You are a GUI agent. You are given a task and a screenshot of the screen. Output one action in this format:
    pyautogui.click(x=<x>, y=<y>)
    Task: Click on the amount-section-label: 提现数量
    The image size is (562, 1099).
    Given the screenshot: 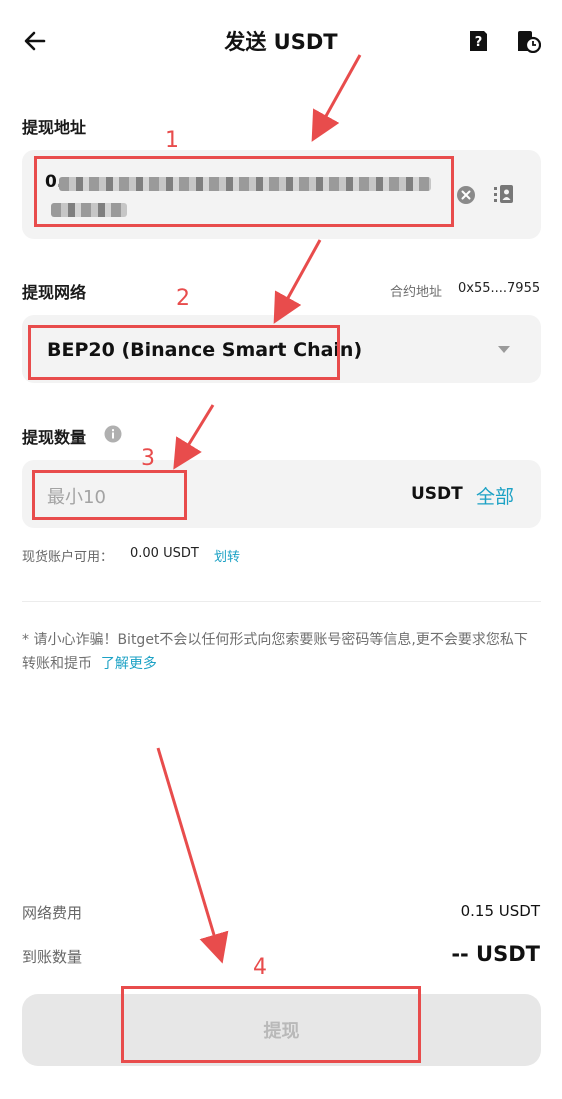 What is the action you would take?
    pyautogui.click(x=54, y=437)
    